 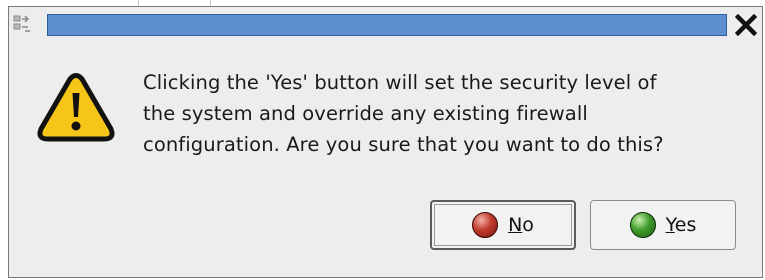 I want to click on window-menu-icon, so click(x=23, y=24).